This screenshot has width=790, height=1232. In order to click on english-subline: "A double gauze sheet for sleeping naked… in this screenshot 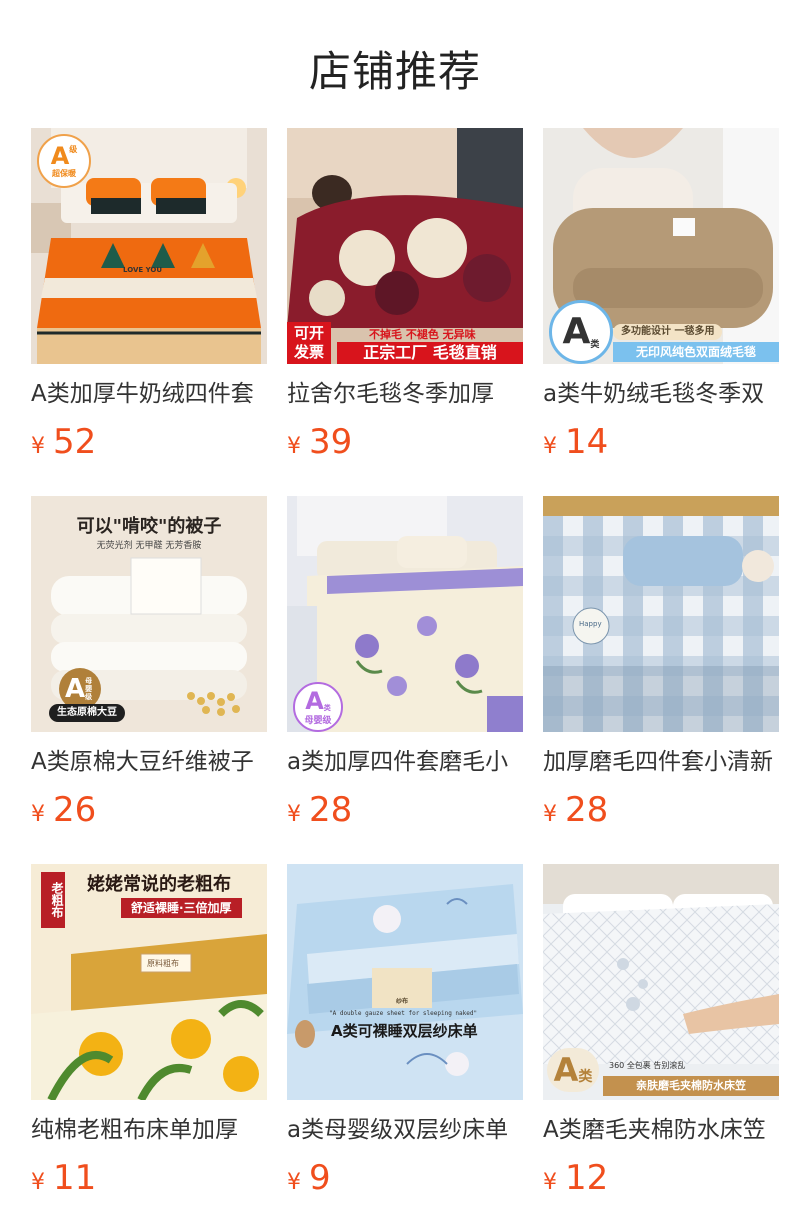, I will do `click(403, 1013)`.